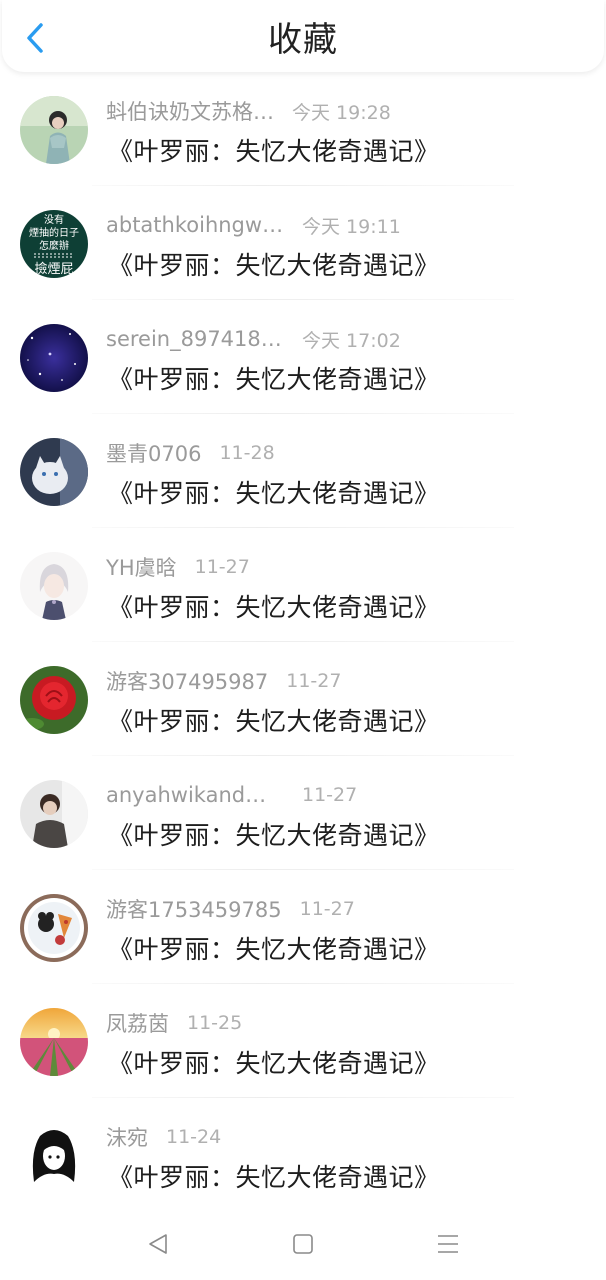 Image resolution: width=606 pixels, height=1280 pixels. Describe the element at coordinates (303, 1041) in the screenshot. I see `list-item: 凤荔茵 11-25 《叶罗丽：失忆大佬奇遇记》` at that location.